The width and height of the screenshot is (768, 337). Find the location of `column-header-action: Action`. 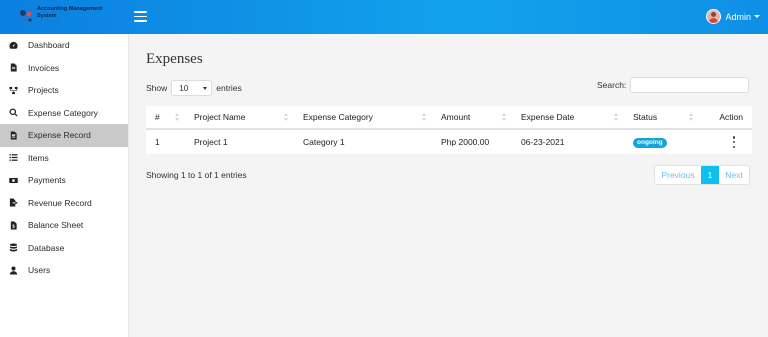

column-header-action: Action is located at coordinates (725, 118).